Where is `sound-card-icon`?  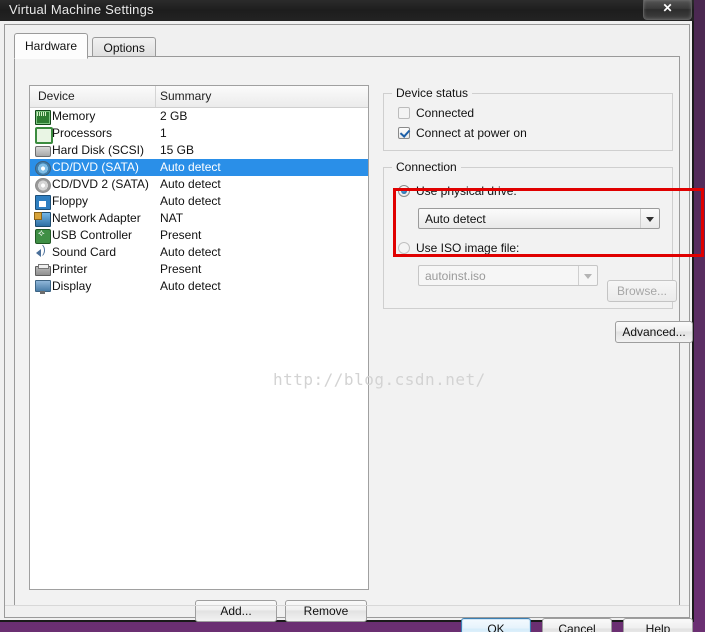 sound-card-icon is located at coordinates (42, 251).